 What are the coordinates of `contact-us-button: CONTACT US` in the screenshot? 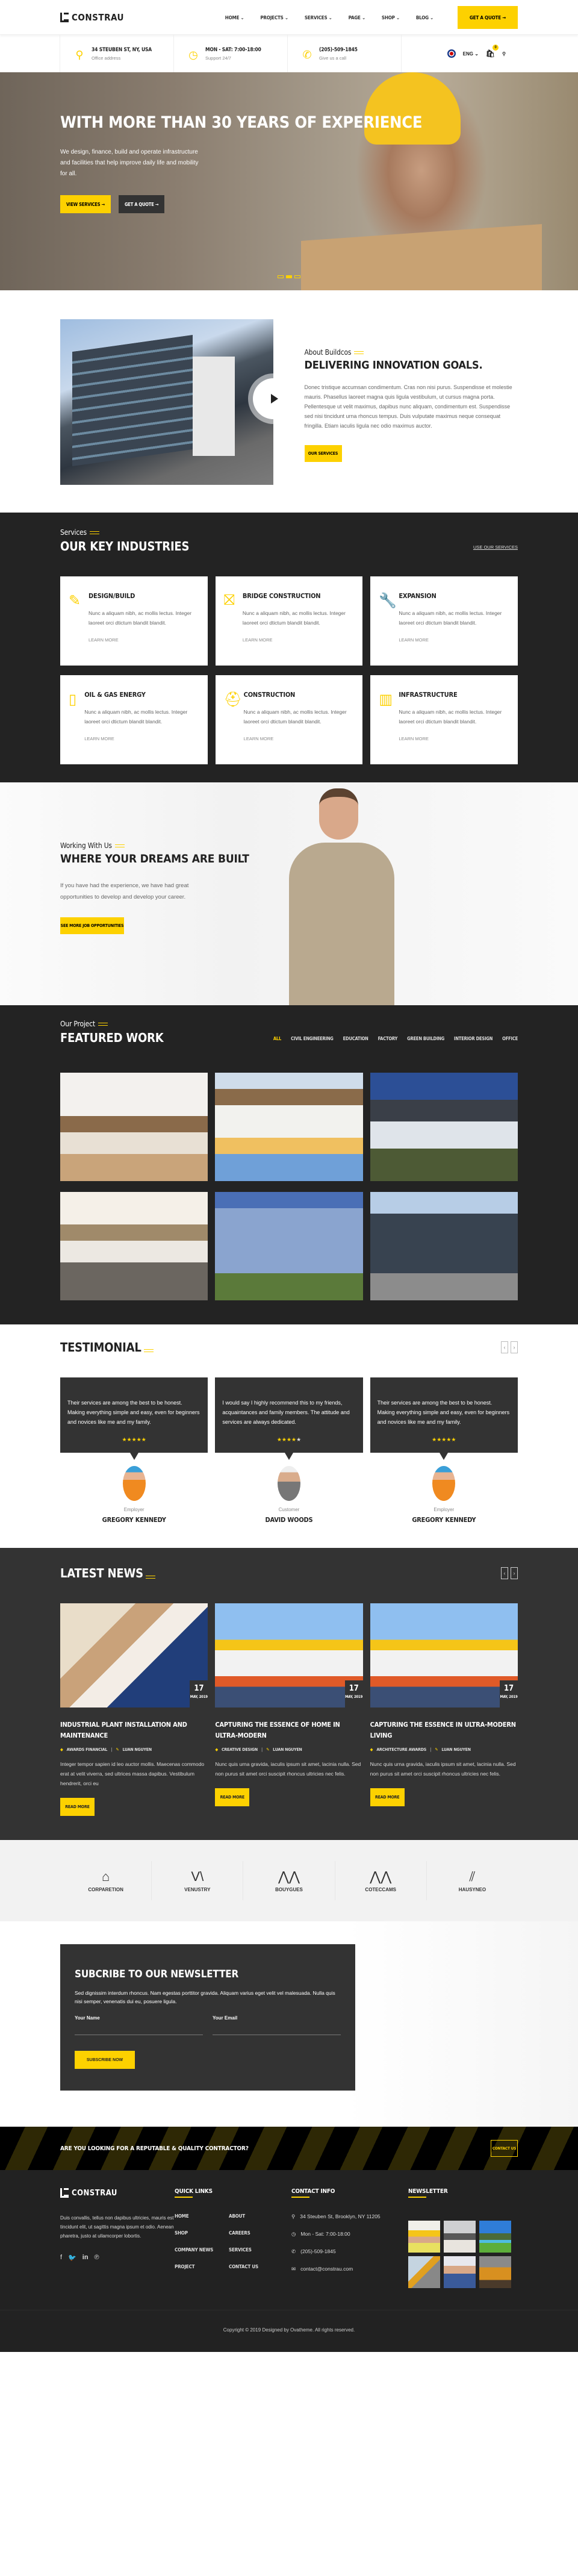 It's located at (504, 2148).